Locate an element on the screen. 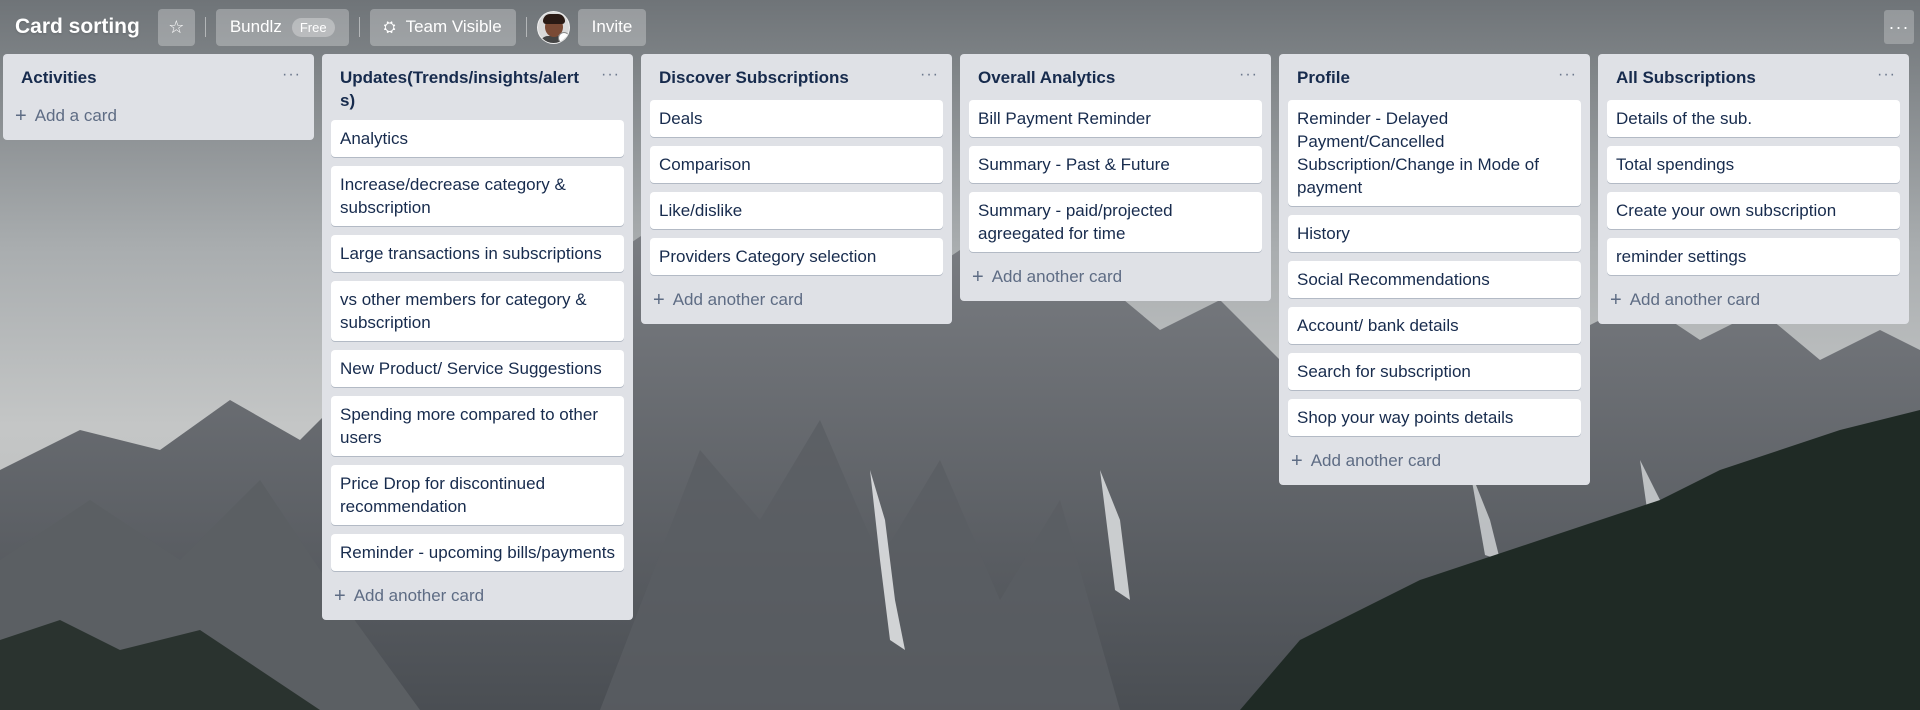 Image resolution: width=1920 pixels, height=710 pixels. add-card-button: + Add a card is located at coordinates (158, 118).